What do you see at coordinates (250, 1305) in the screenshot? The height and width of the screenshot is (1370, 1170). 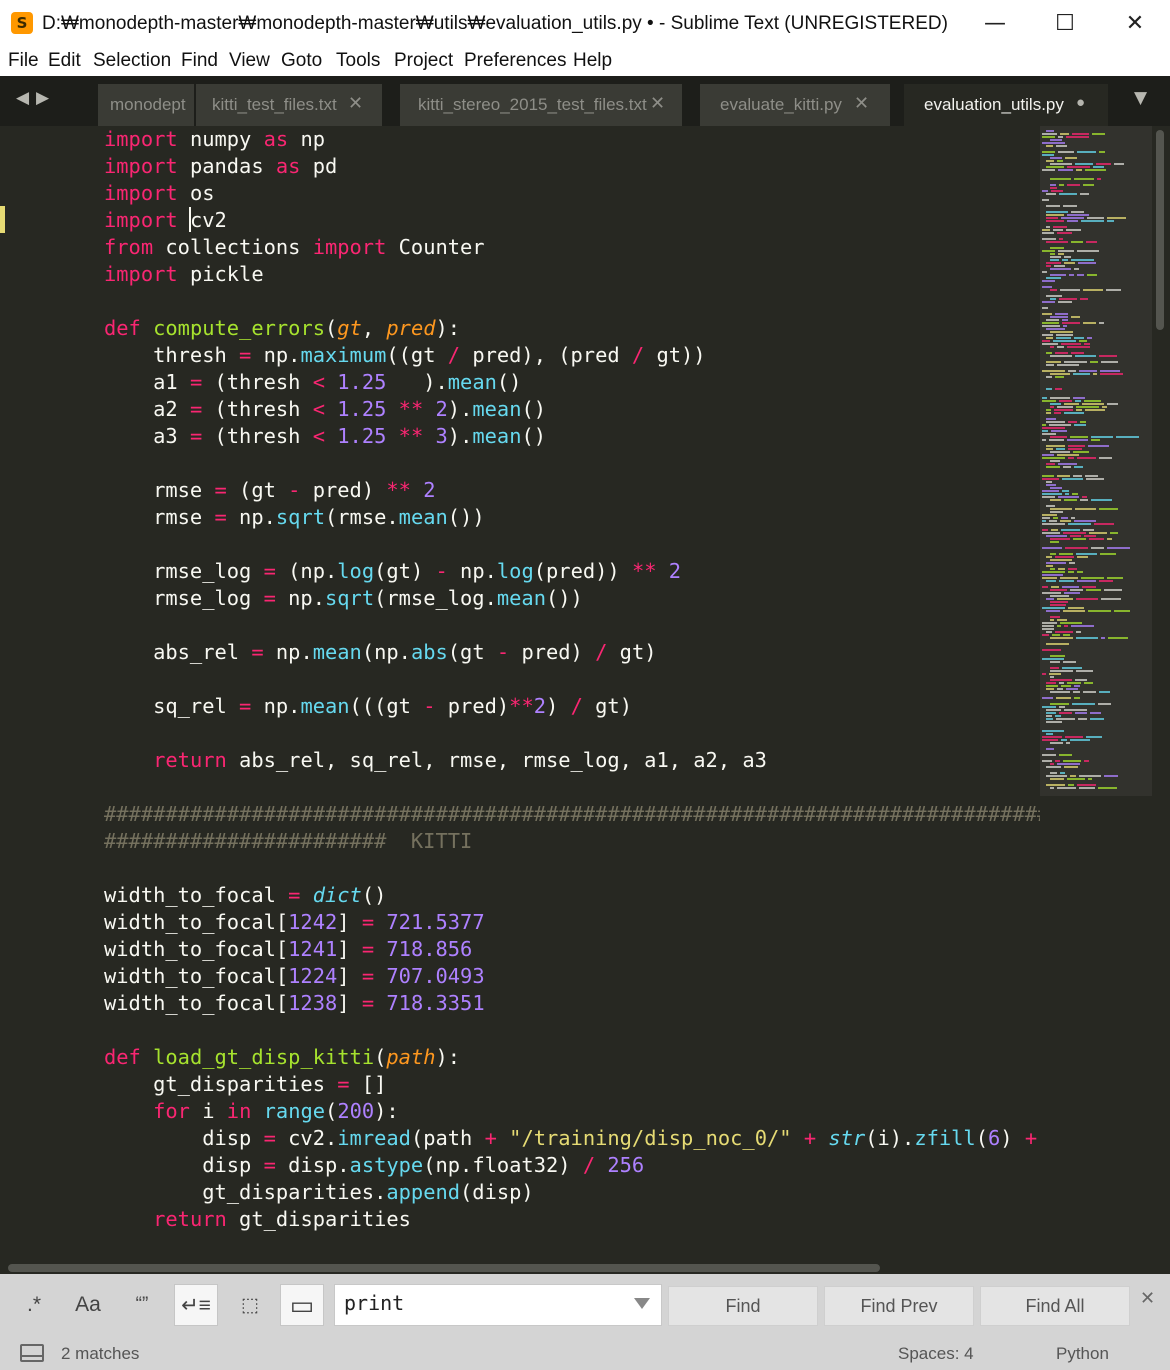 I see `in-selection-toggle-button: ⬚` at bounding box center [250, 1305].